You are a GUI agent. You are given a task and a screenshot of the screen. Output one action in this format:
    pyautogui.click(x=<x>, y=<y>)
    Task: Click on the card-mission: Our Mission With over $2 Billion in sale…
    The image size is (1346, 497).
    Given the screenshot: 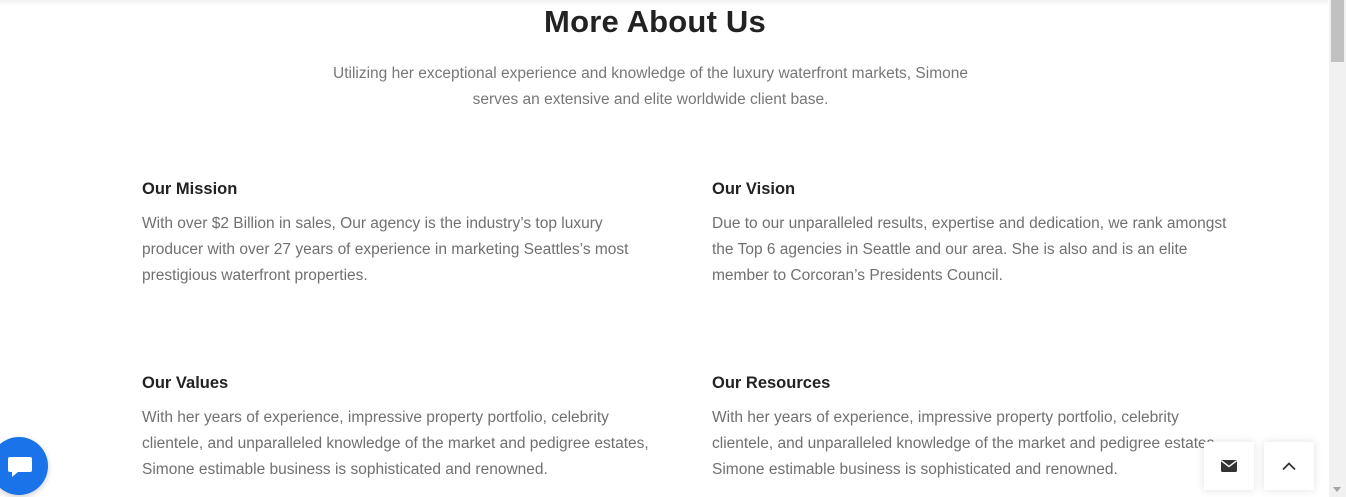 What is the action you would take?
    pyautogui.click(x=402, y=233)
    